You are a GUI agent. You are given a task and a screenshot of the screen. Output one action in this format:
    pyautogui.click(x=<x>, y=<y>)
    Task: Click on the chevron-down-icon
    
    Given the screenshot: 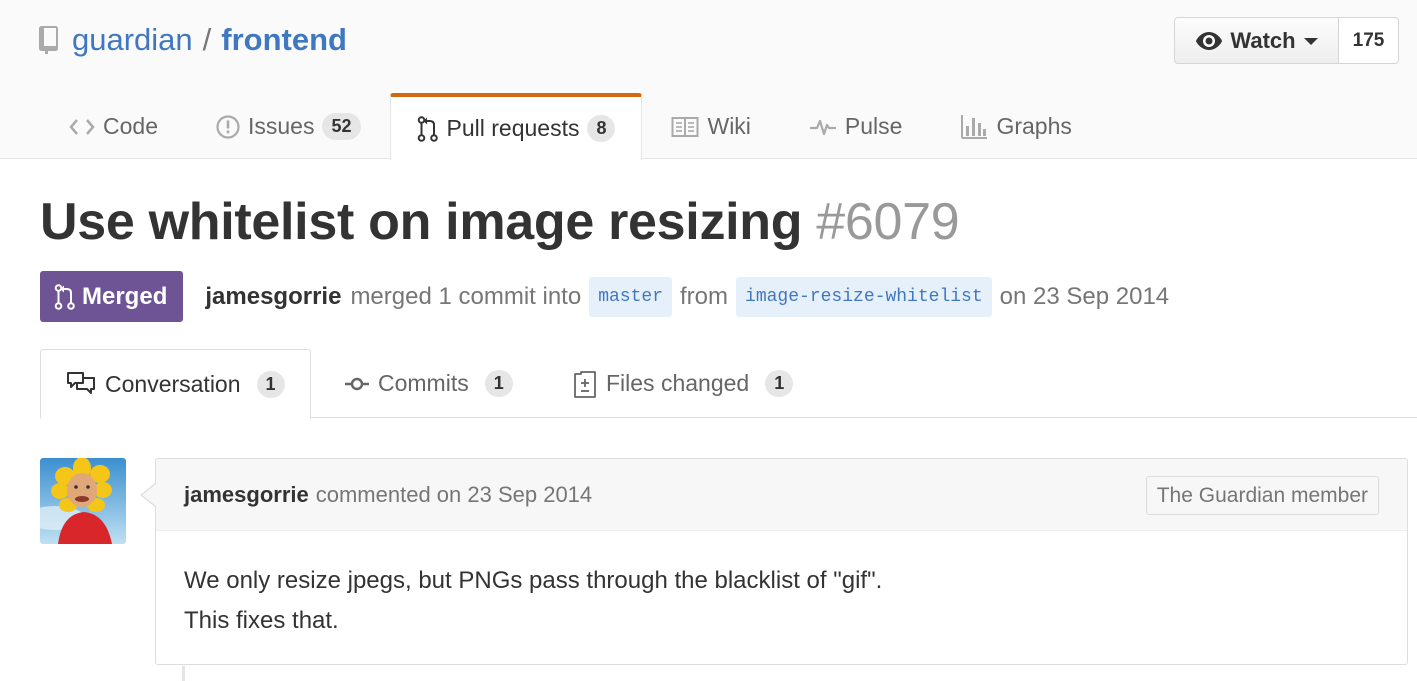 What is the action you would take?
    pyautogui.click(x=1310, y=41)
    